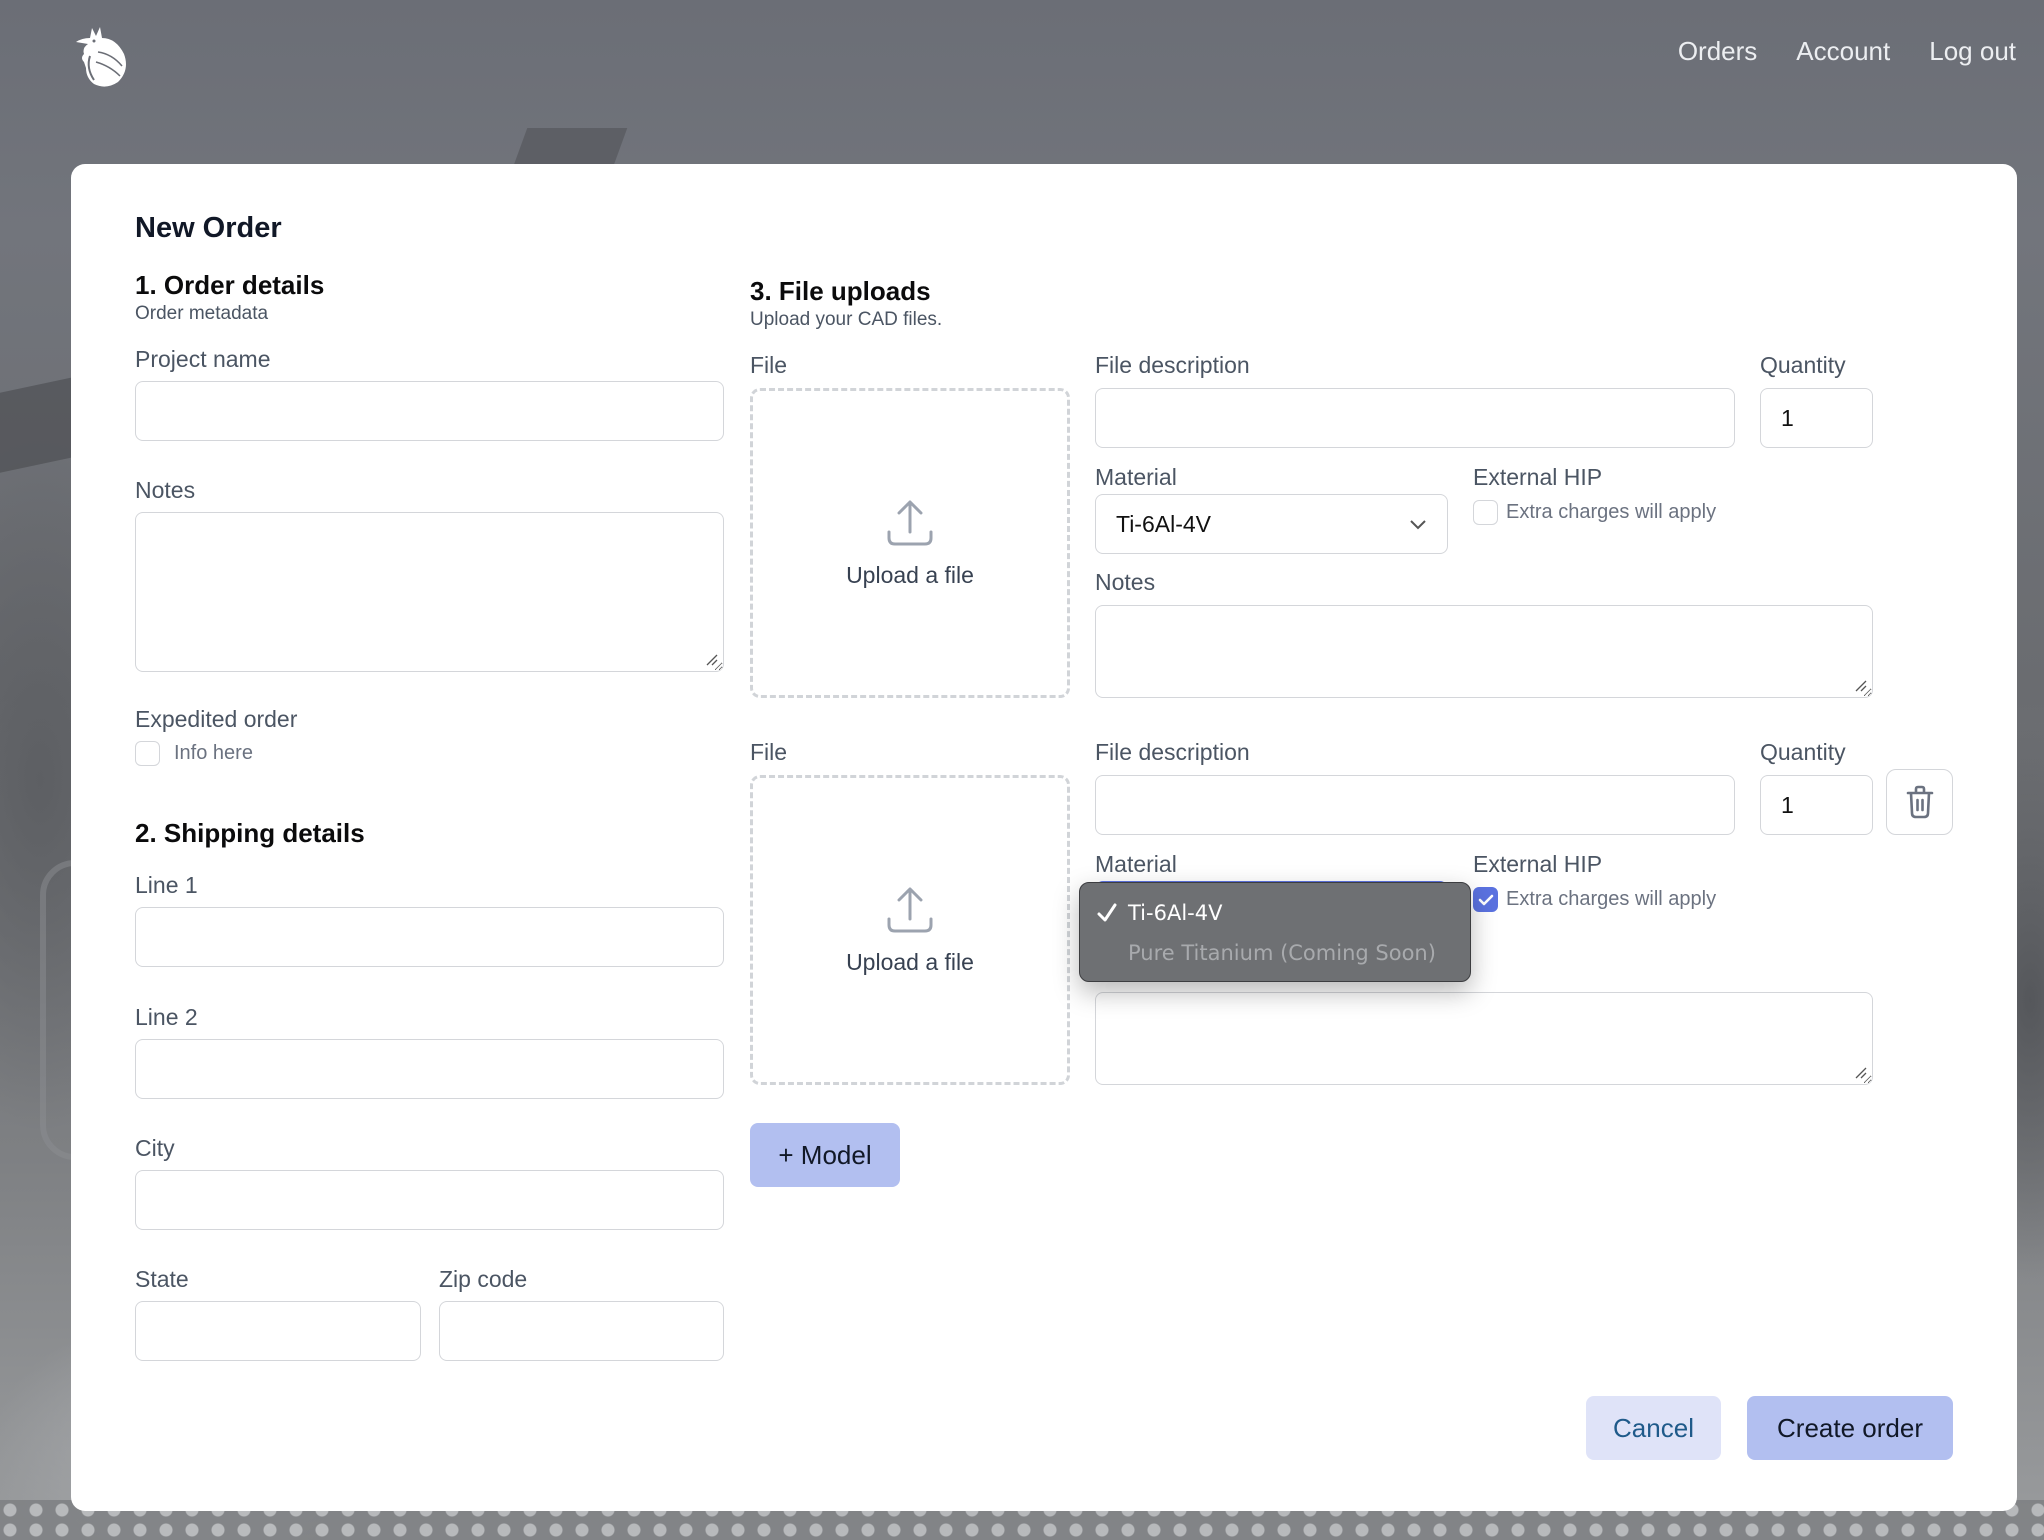 The height and width of the screenshot is (1540, 2044). Describe the element at coordinates (840, 291) in the screenshot. I see `file-uploads-heading: 3. File uploads` at that location.